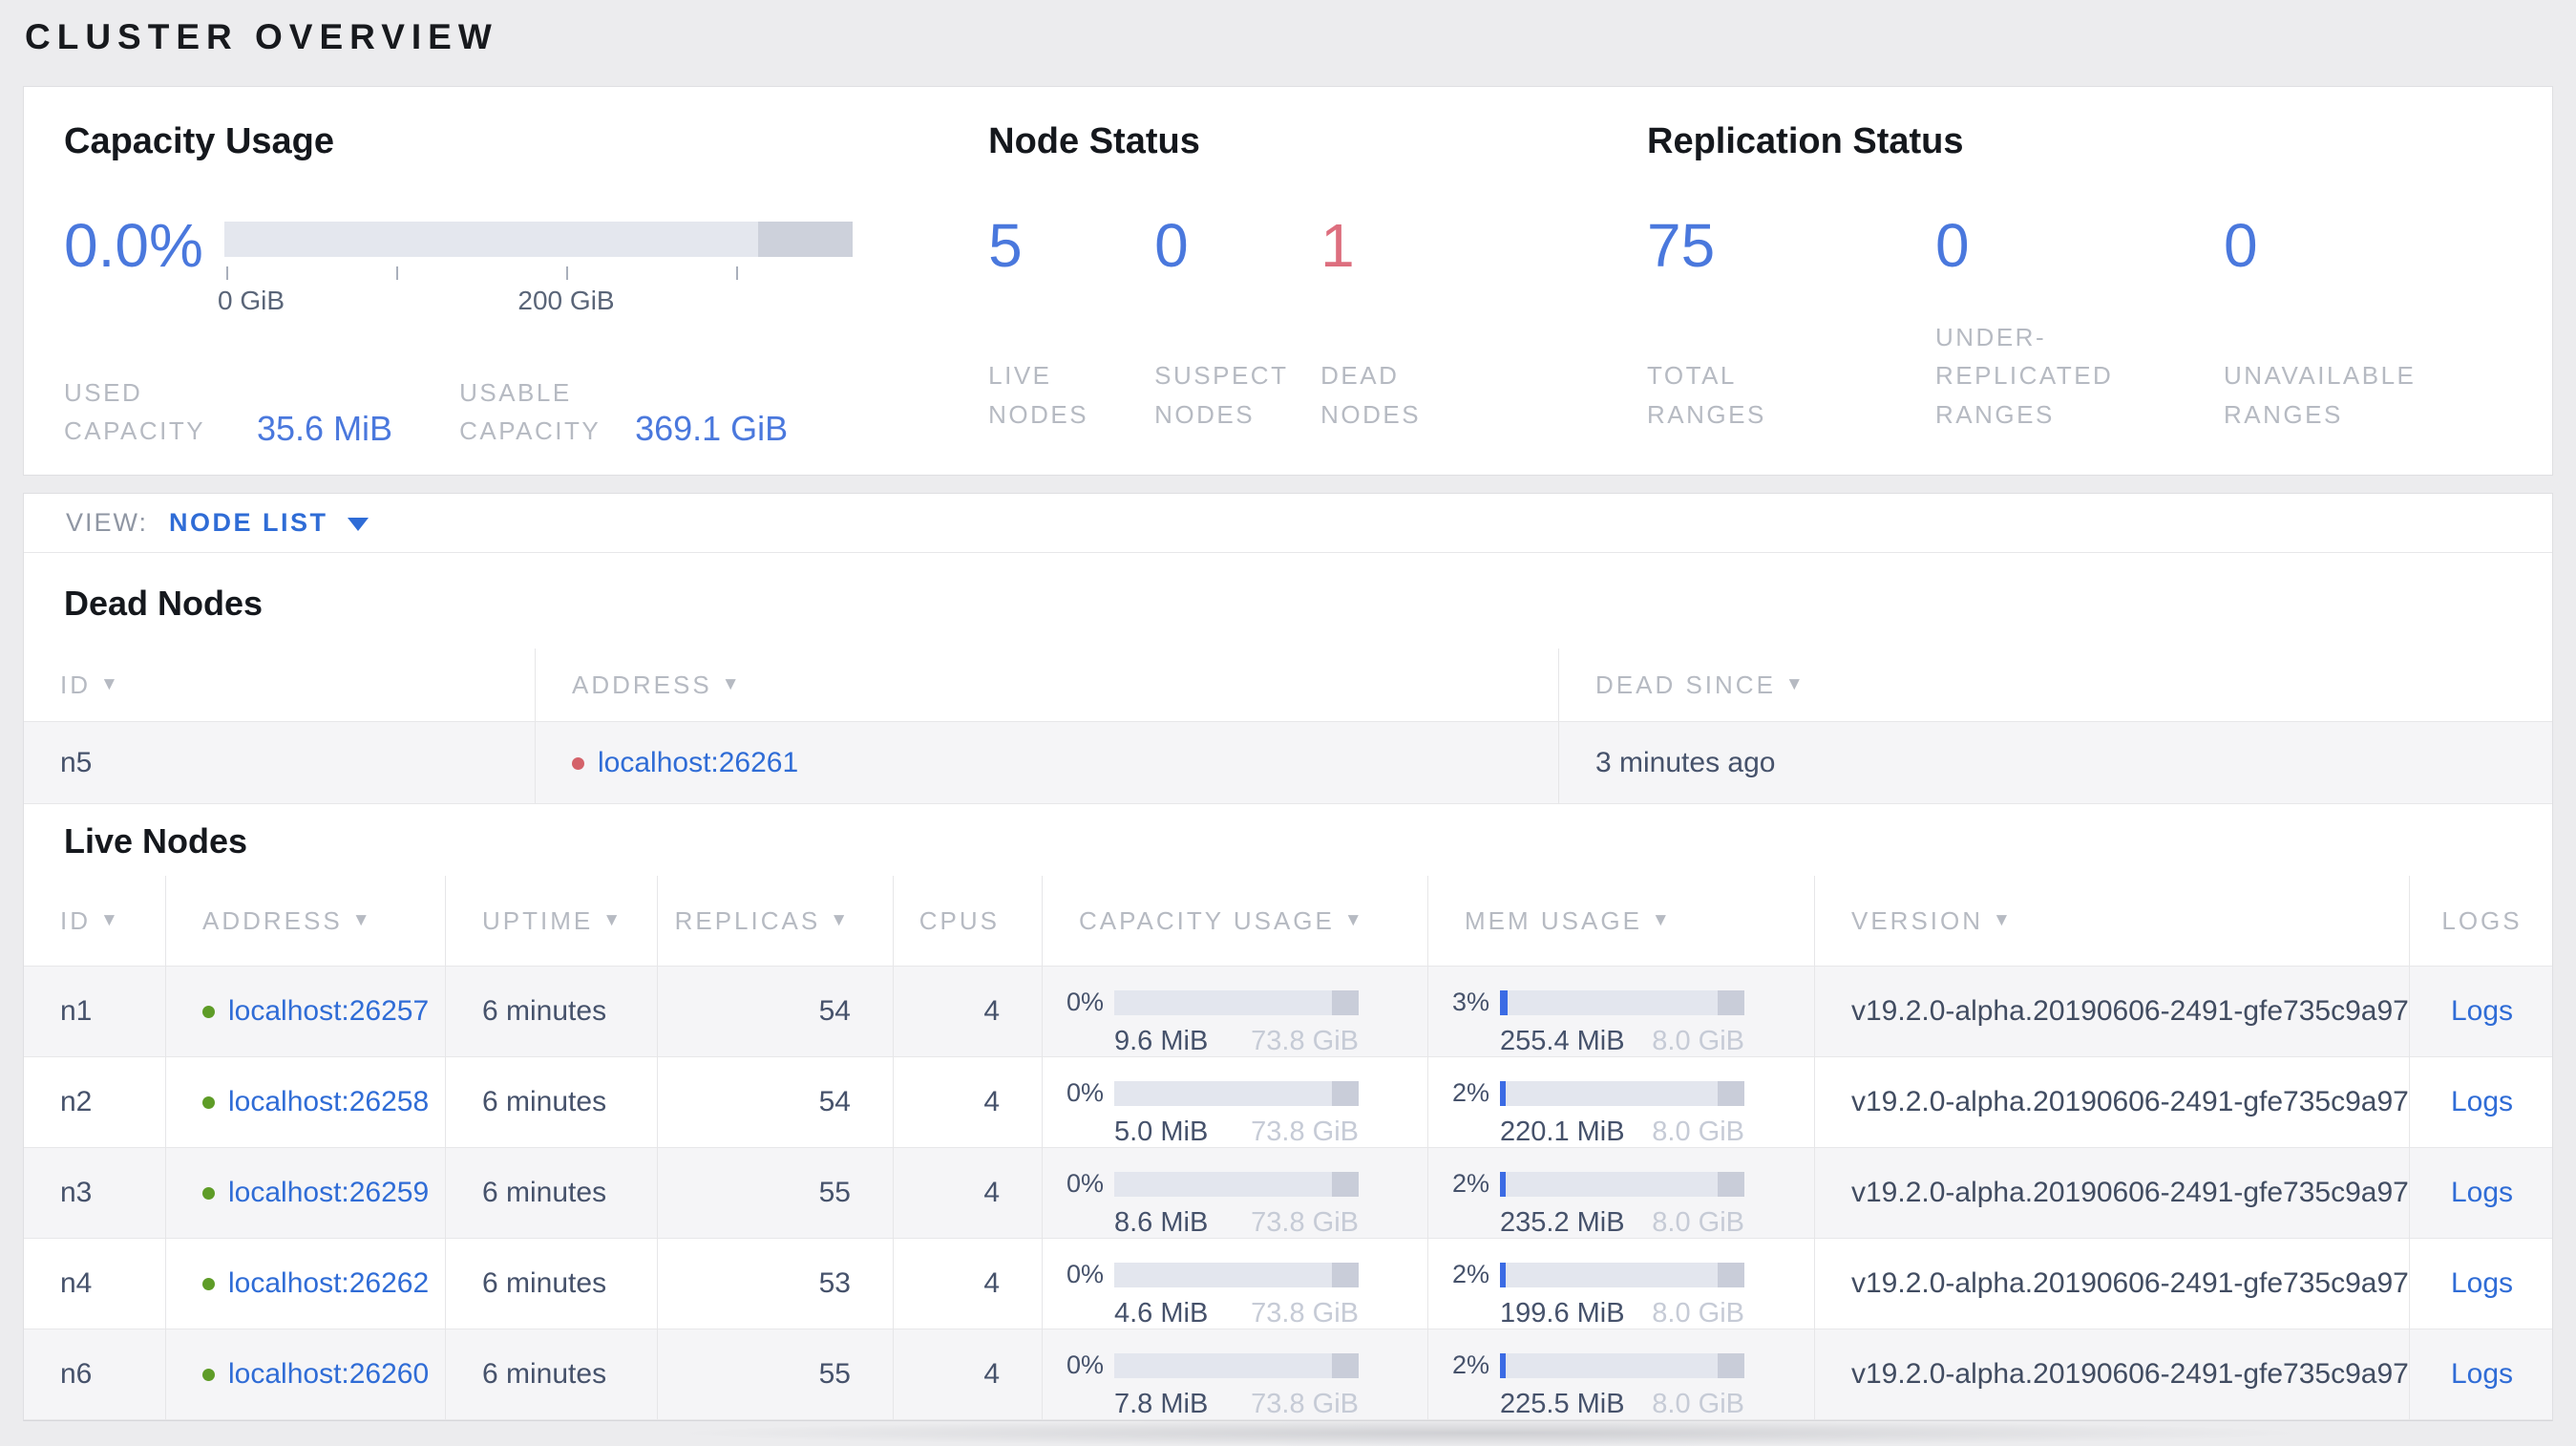  What do you see at coordinates (1005, 245) in the screenshot?
I see `stat-value: 5` at bounding box center [1005, 245].